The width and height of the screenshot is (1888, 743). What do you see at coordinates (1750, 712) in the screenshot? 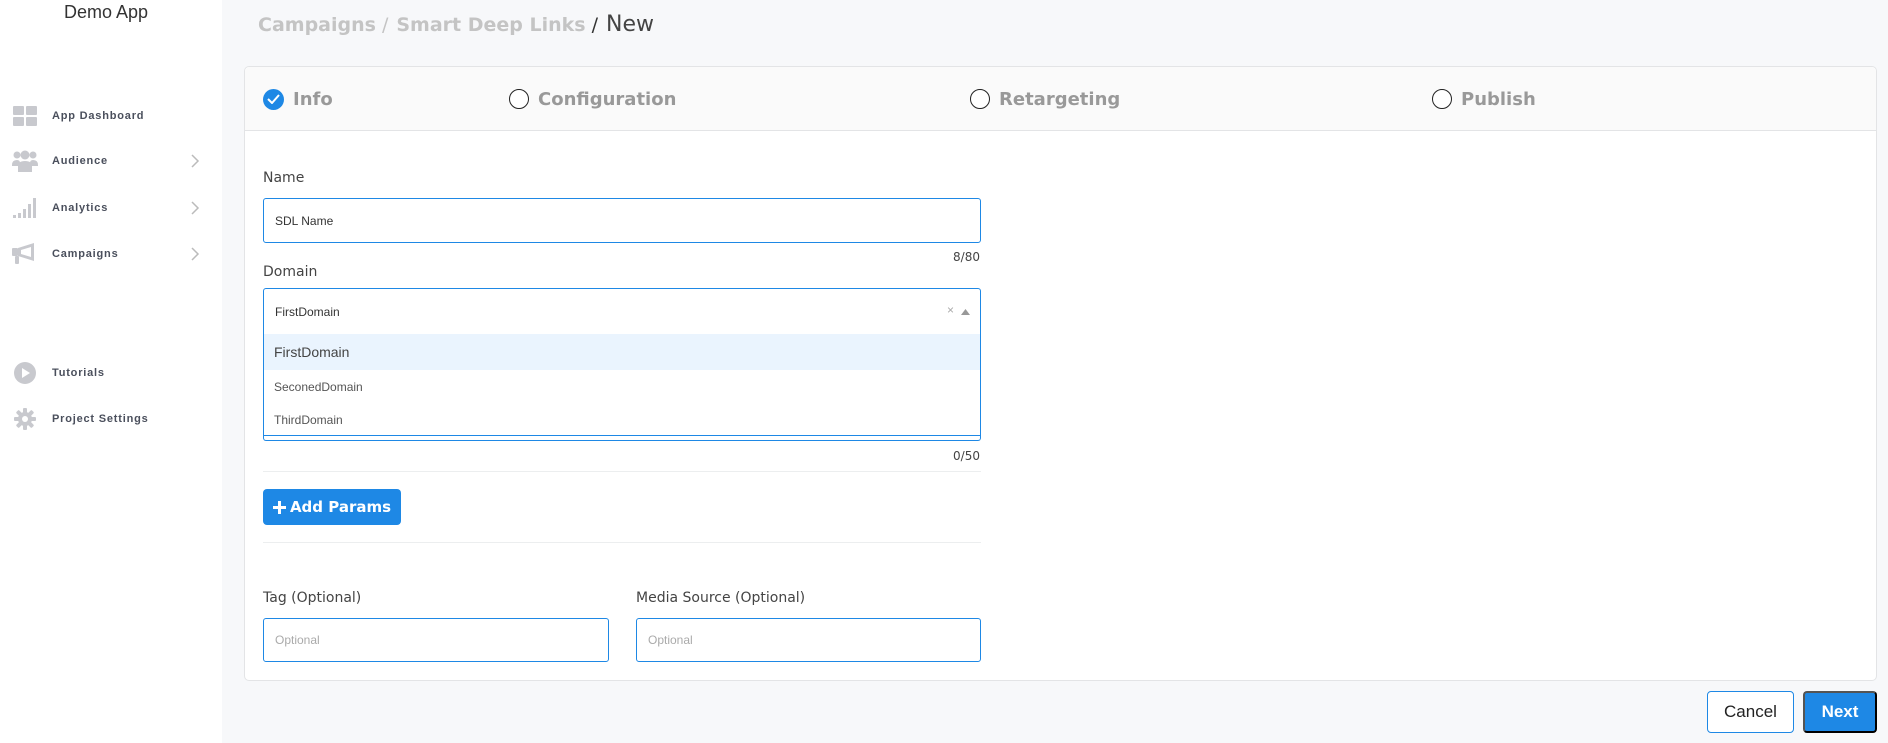
I see `cancel-button: Cancel` at bounding box center [1750, 712].